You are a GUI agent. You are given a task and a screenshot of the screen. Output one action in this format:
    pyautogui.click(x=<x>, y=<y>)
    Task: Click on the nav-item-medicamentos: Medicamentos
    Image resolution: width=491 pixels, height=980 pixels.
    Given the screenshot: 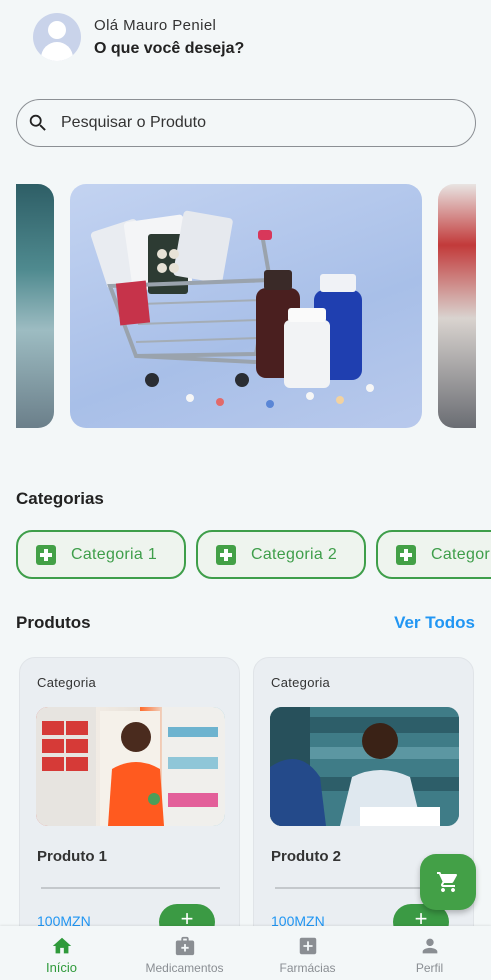 What is the action you would take?
    pyautogui.click(x=184, y=953)
    